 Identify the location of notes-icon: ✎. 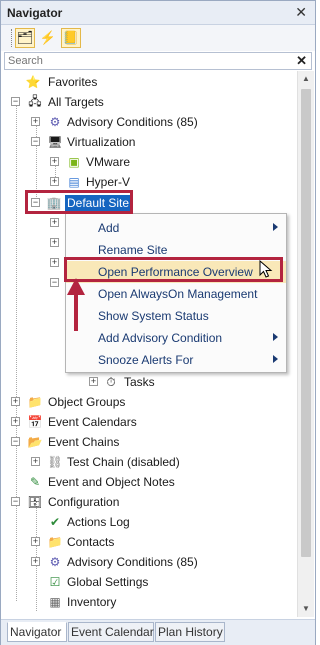
(35, 482).